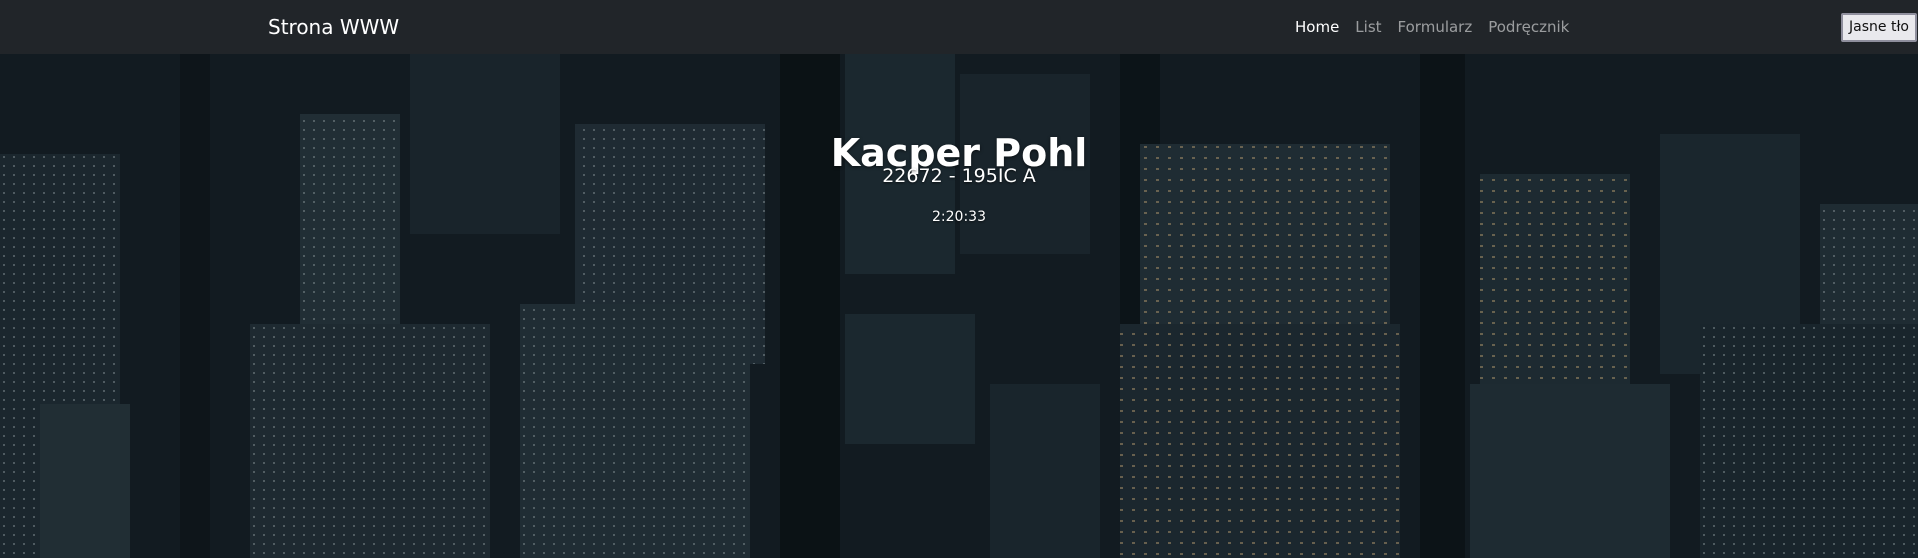  What do you see at coordinates (1528, 27) in the screenshot?
I see `nav-podrecznik: Podręcznik` at bounding box center [1528, 27].